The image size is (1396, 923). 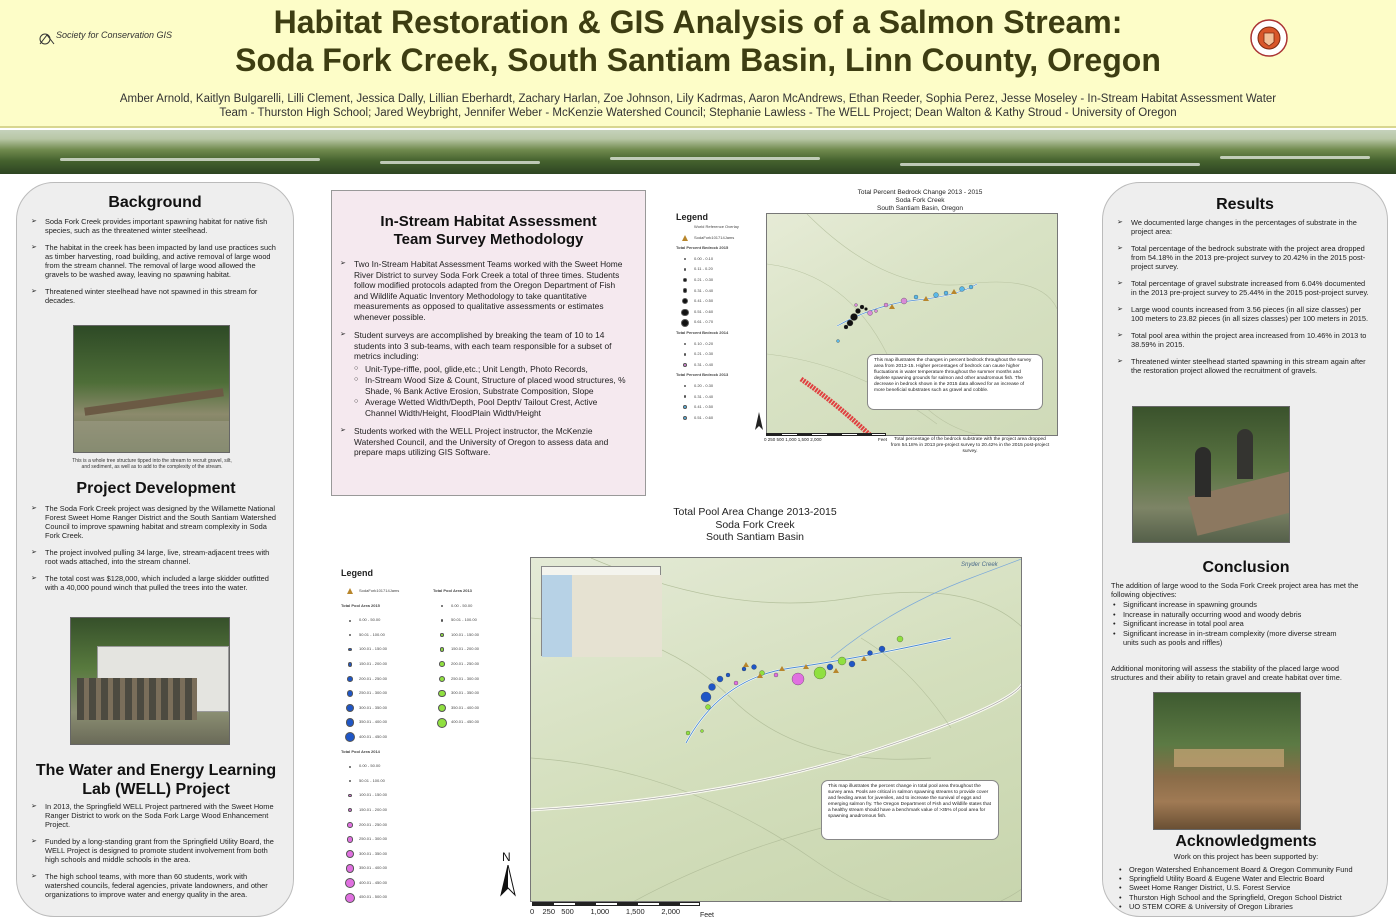 I want to click on legend-row: 50.01 - 100.00, so click(x=473, y=620).